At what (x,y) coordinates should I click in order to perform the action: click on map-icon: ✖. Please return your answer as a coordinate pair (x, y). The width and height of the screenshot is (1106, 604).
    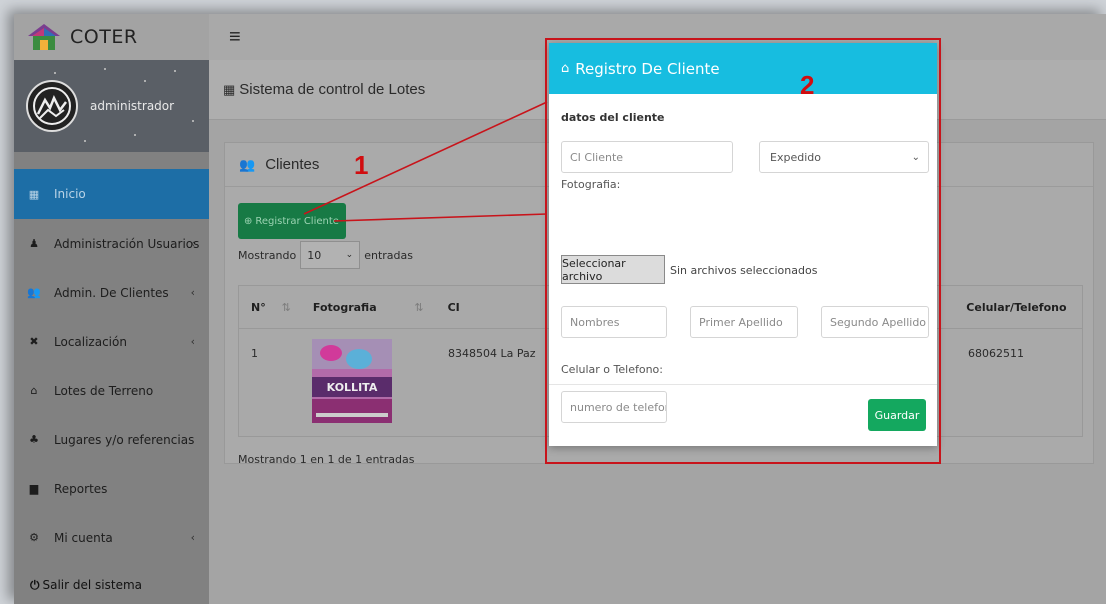
    Looking at the image, I should click on (34, 341).